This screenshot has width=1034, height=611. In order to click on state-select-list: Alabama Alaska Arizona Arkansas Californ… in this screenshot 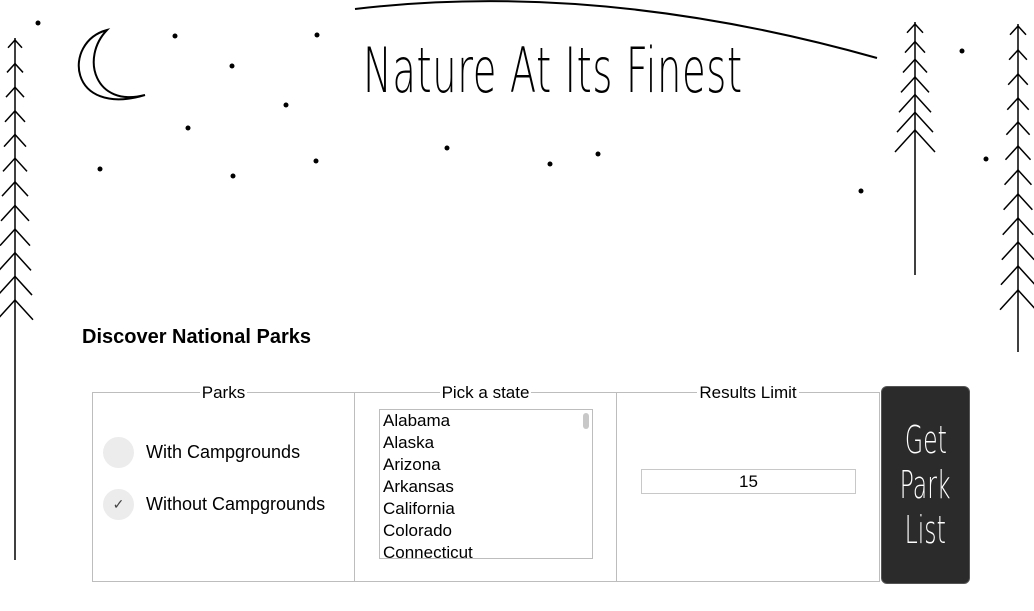, I will do `click(486, 484)`.